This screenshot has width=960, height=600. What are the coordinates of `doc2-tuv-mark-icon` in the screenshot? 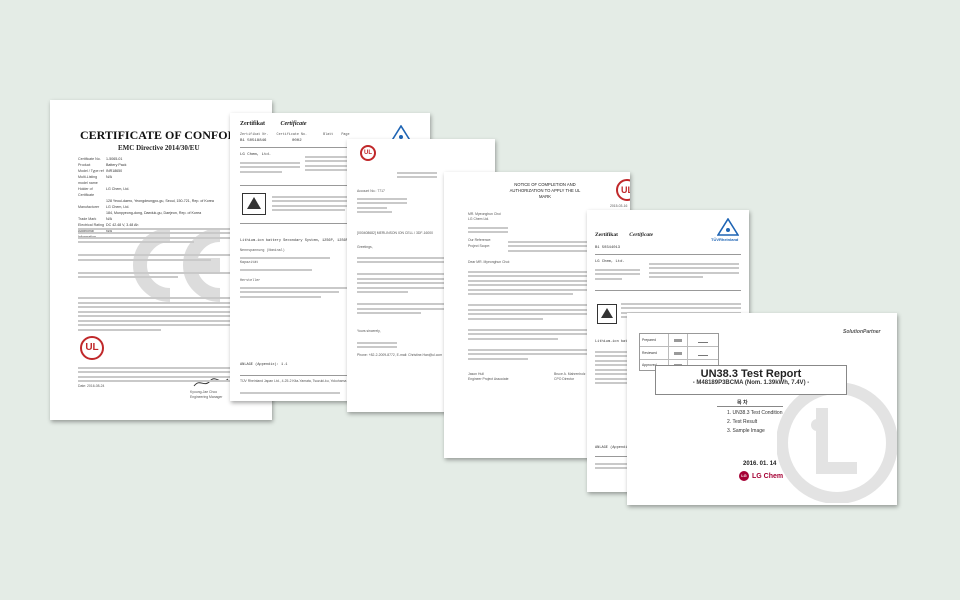 It's located at (254, 204).